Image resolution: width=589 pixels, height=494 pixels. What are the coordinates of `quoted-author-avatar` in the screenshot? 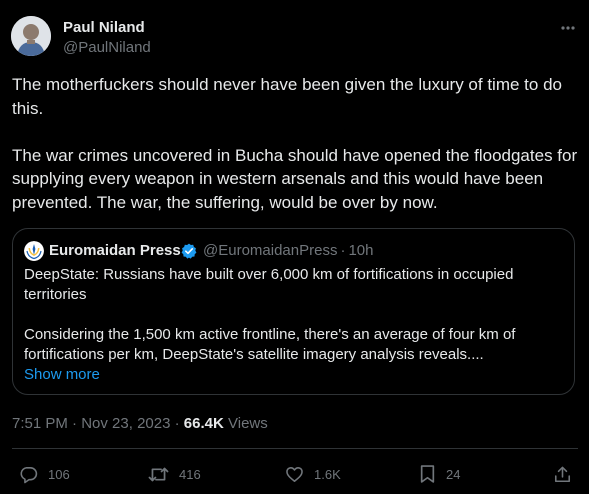 It's located at (34, 251).